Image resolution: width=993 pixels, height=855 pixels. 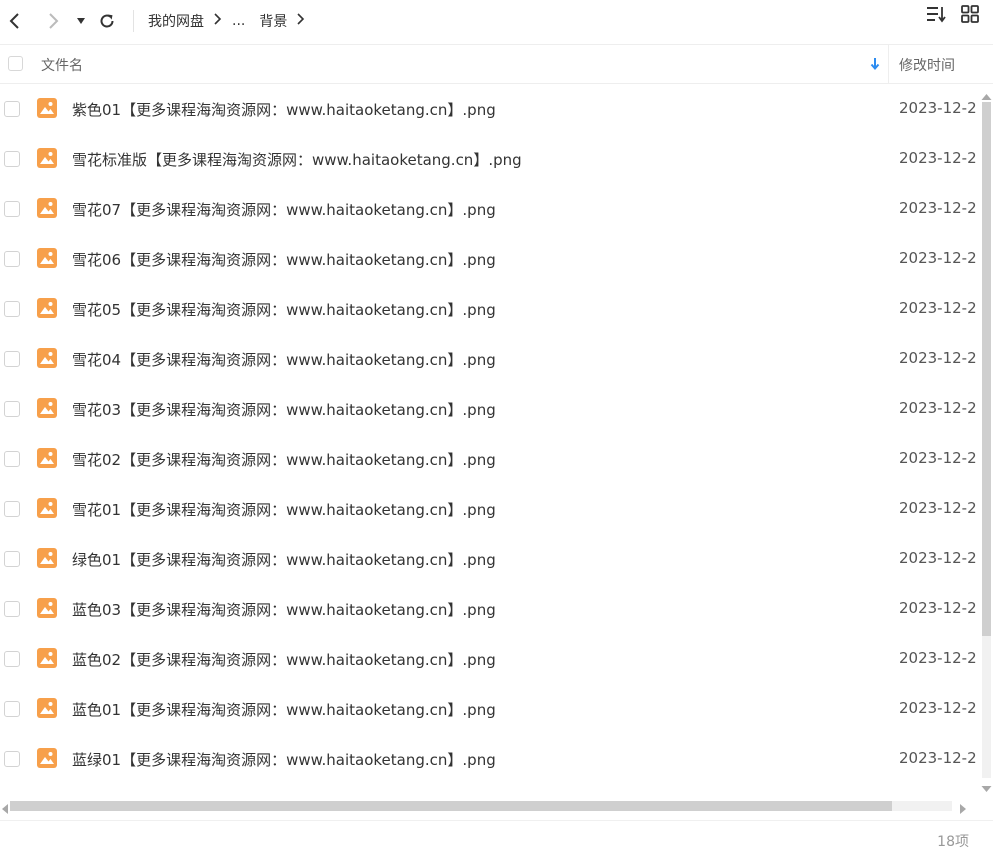 What do you see at coordinates (888, 64) in the screenshot?
I see `column-divider` at bounding box center [888, 64].